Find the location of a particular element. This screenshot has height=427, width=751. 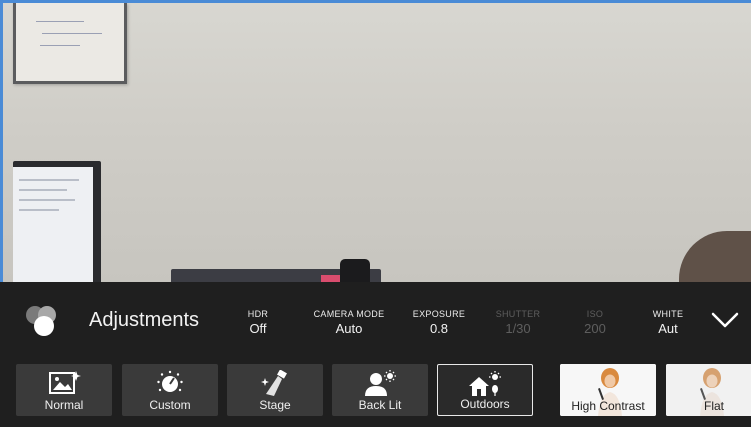

plant-pot is located at coordinates (715, 256).